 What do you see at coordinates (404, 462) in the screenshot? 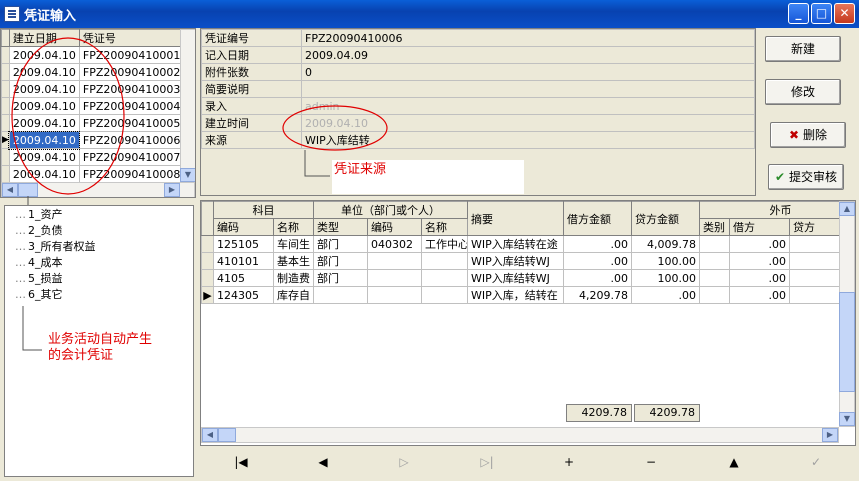
I see `next-record-icon: ▷` at bounding box center [404, 462].